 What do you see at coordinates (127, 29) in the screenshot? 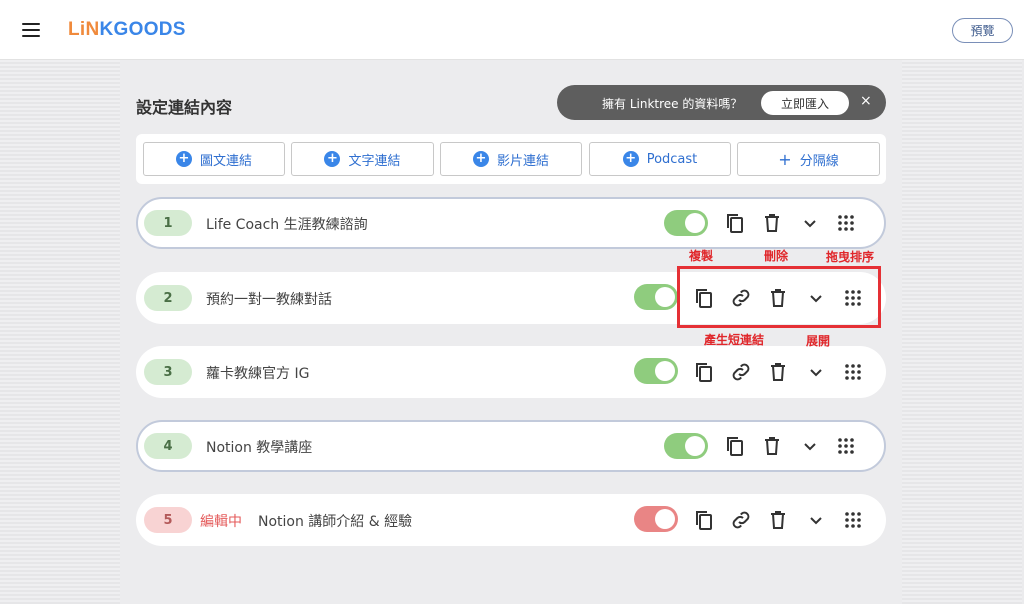
I see `logo: LiNKGOODS` at bounding box center [127, 29].